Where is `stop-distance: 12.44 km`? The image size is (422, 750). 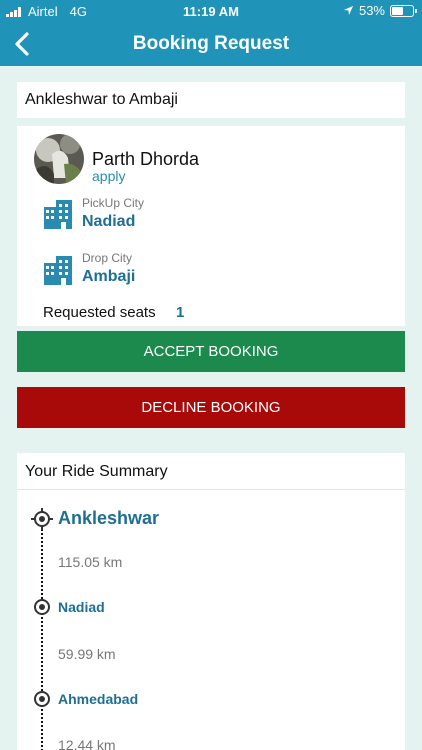 stop-distance: 12.44 km is located at coordinates (87, 743).